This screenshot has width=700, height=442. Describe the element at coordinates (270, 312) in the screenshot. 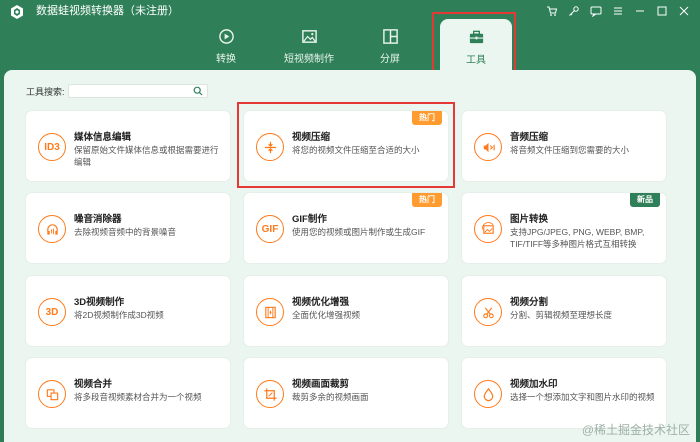

I see `film-enhance-icon` at that location.